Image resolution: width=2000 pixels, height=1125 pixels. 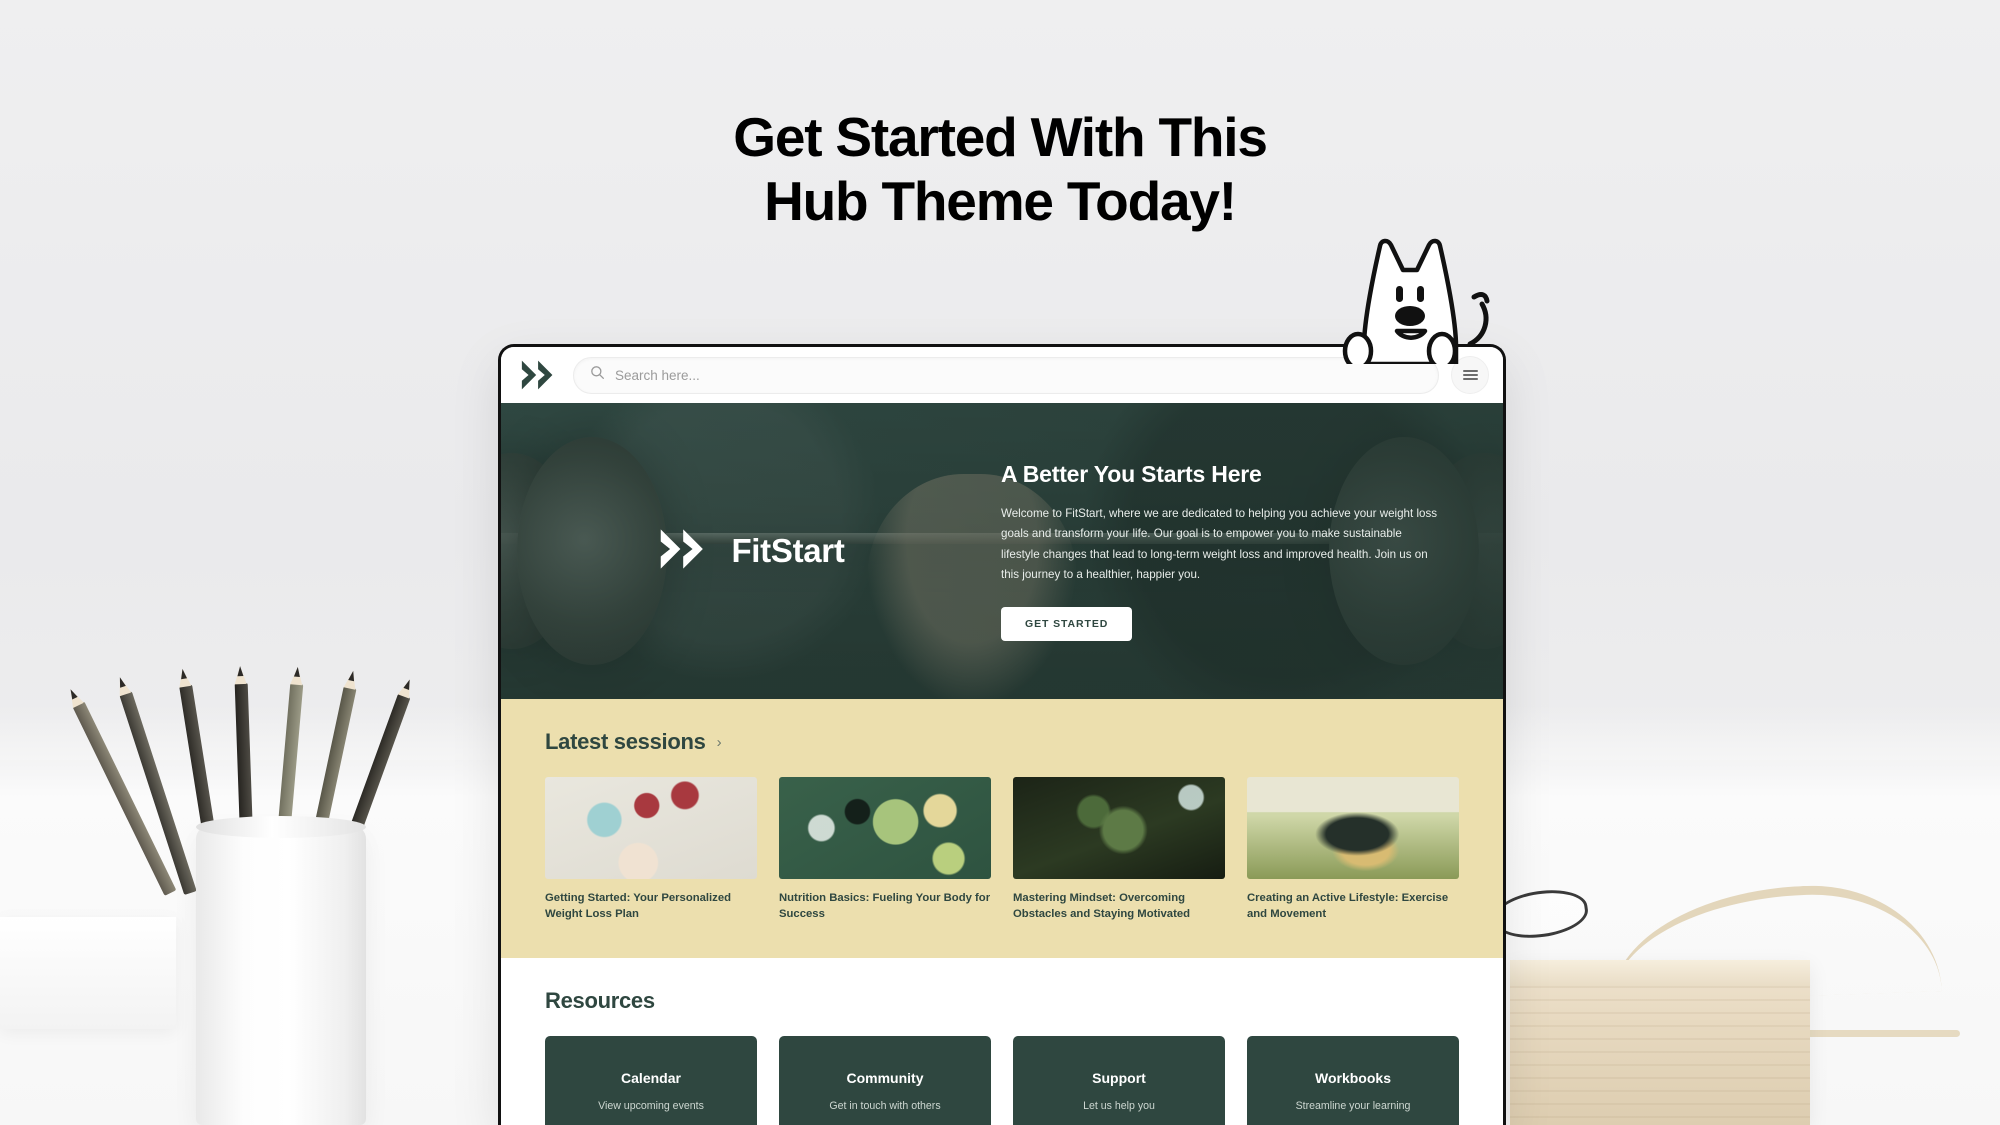 What do you see at coordinates (1018, 375) in the screenshot?
I see `search-input` at bounding box center [1018, 375].